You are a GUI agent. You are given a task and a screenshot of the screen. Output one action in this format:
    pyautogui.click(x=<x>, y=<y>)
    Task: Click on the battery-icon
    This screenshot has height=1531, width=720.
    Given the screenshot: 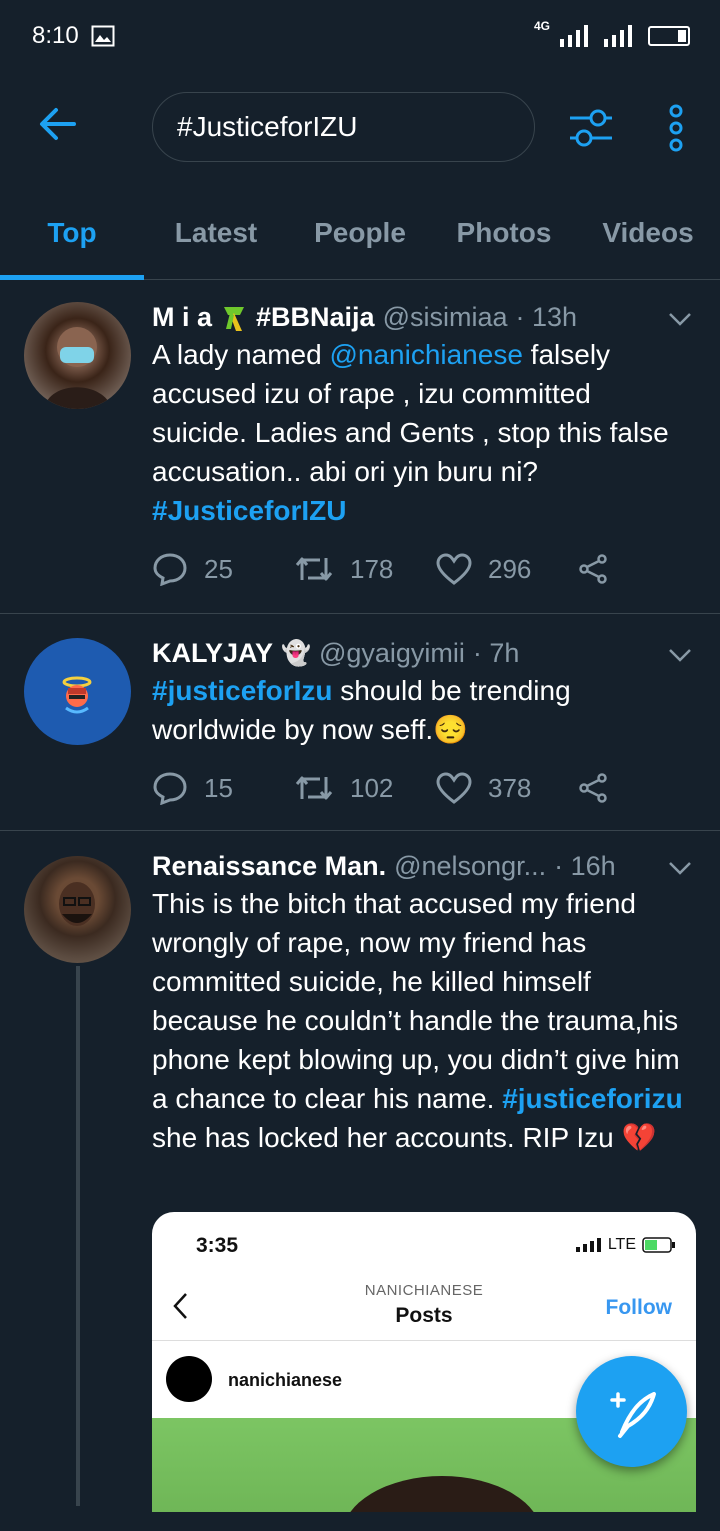 What is the action you would take?
    pyautogui.click(x=669, y=36)
    